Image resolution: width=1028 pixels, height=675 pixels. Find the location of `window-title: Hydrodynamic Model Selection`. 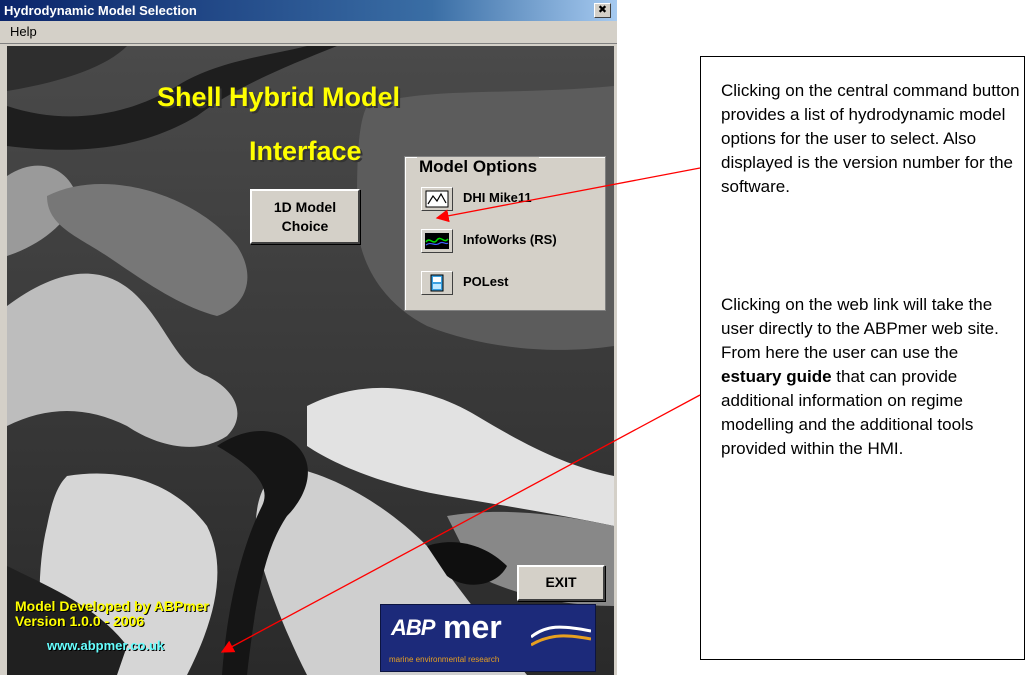

window-title: Hydrodynamic Model Selection is located at coordinates (100, 10).